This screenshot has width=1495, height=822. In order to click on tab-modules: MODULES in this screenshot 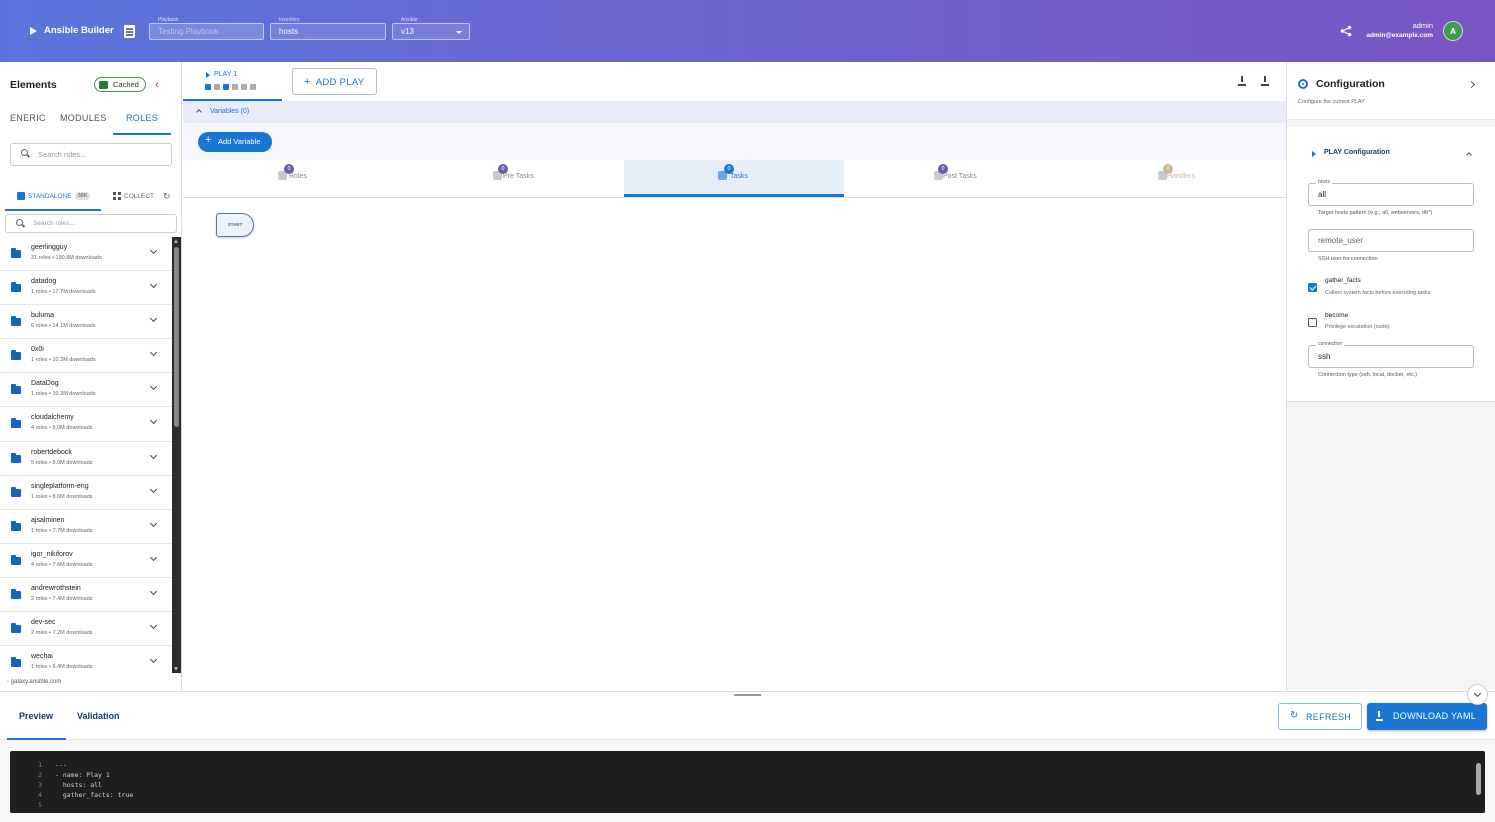, I will do `click(83, 118)`.